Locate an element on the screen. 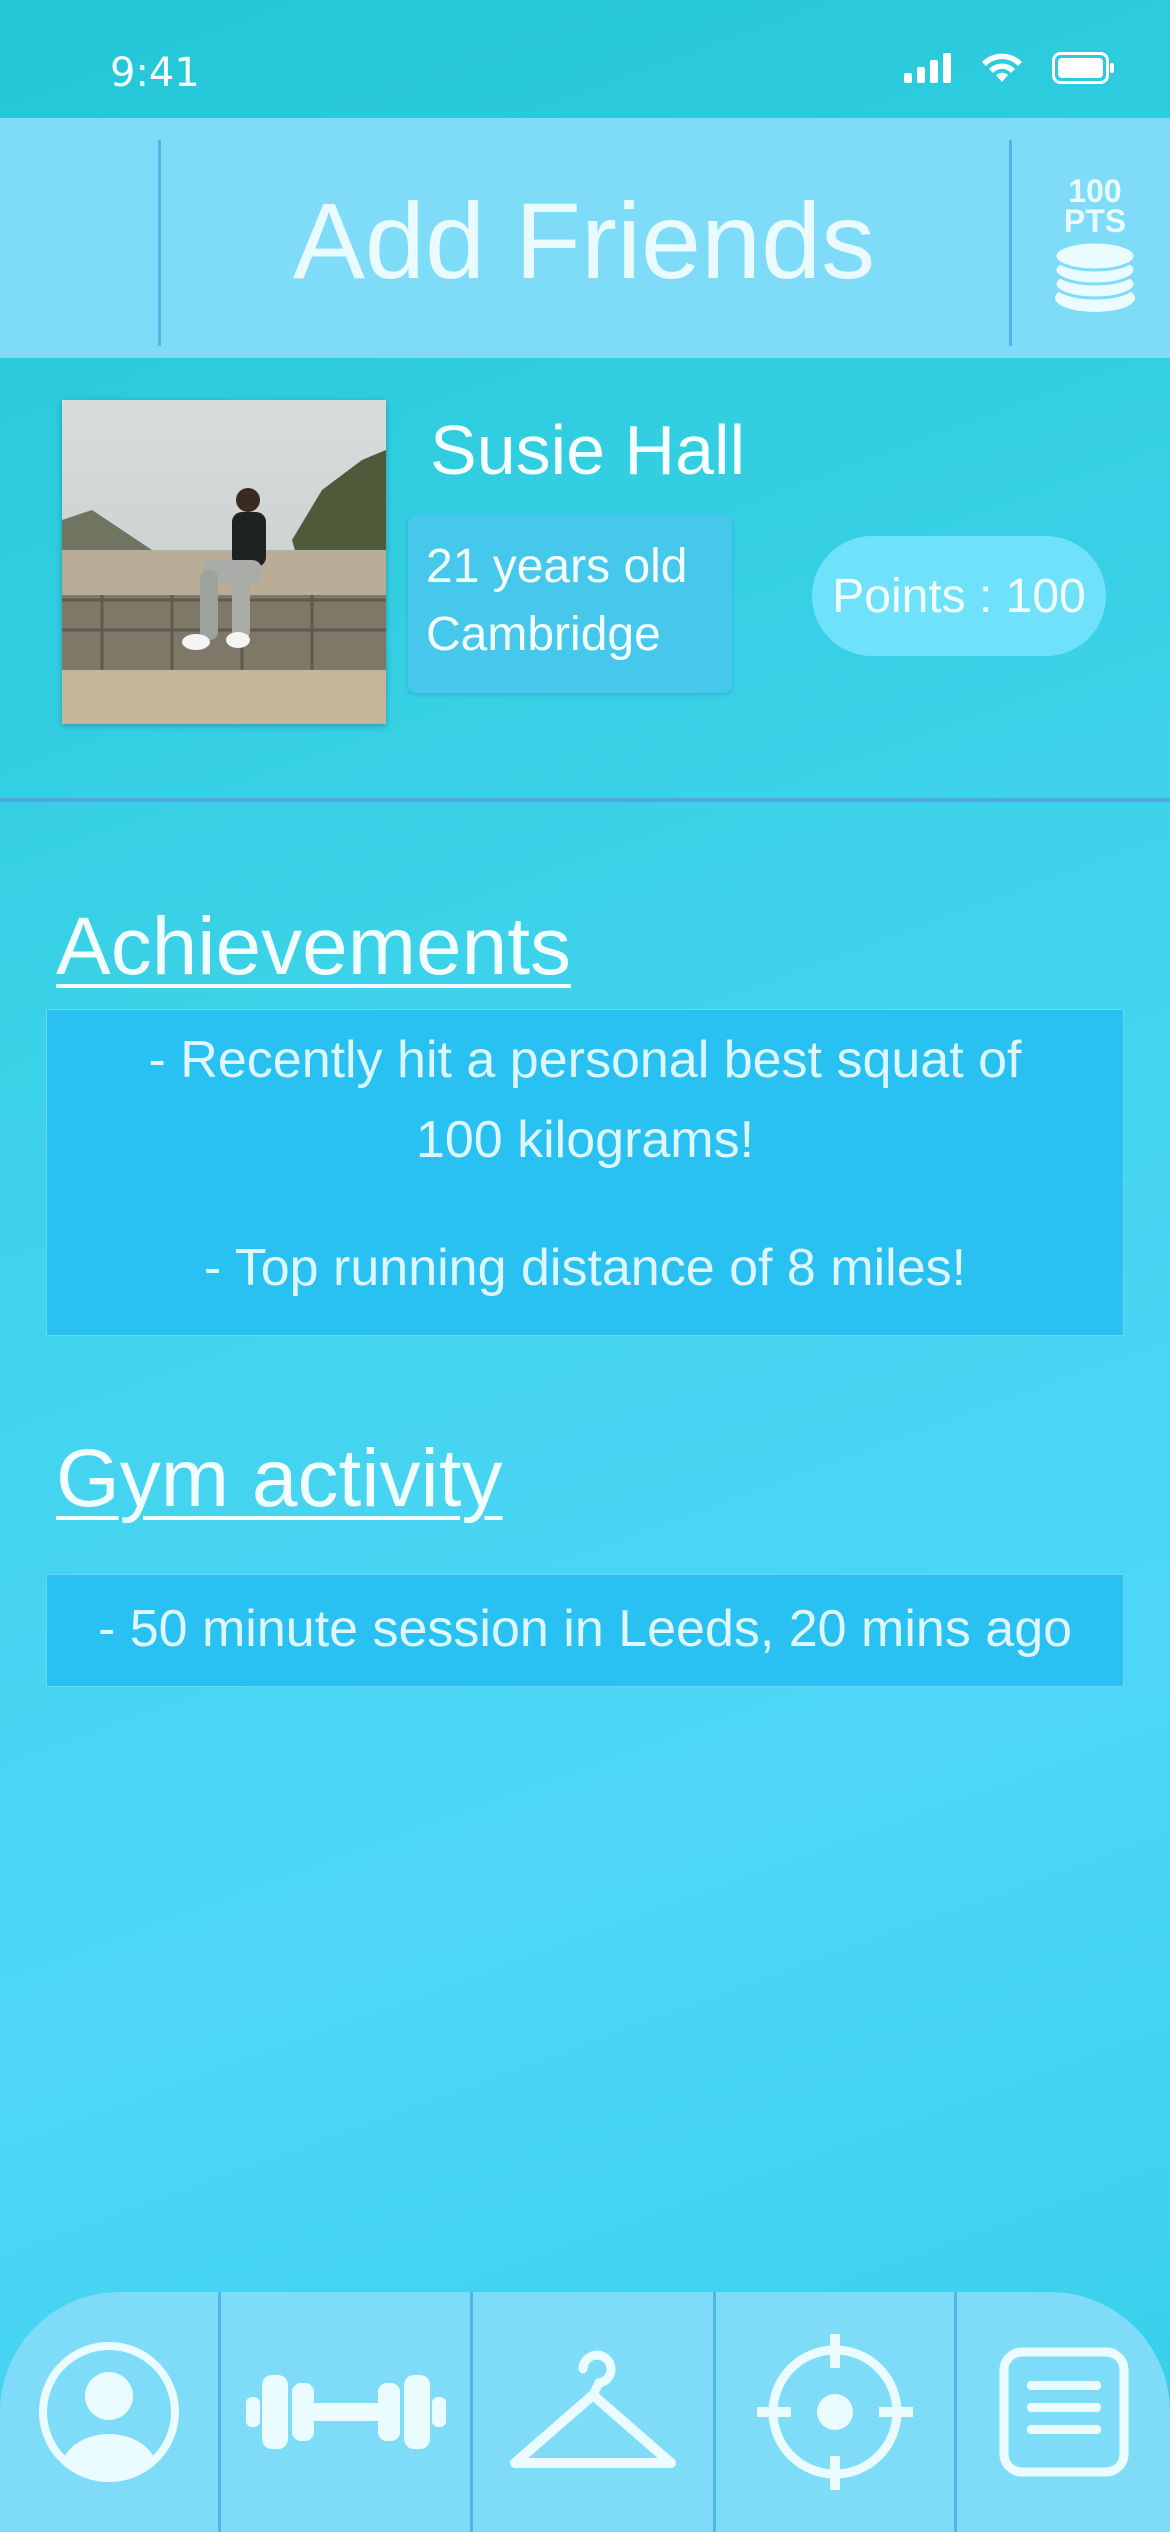  section-divider is located at coordinates (585, 800).